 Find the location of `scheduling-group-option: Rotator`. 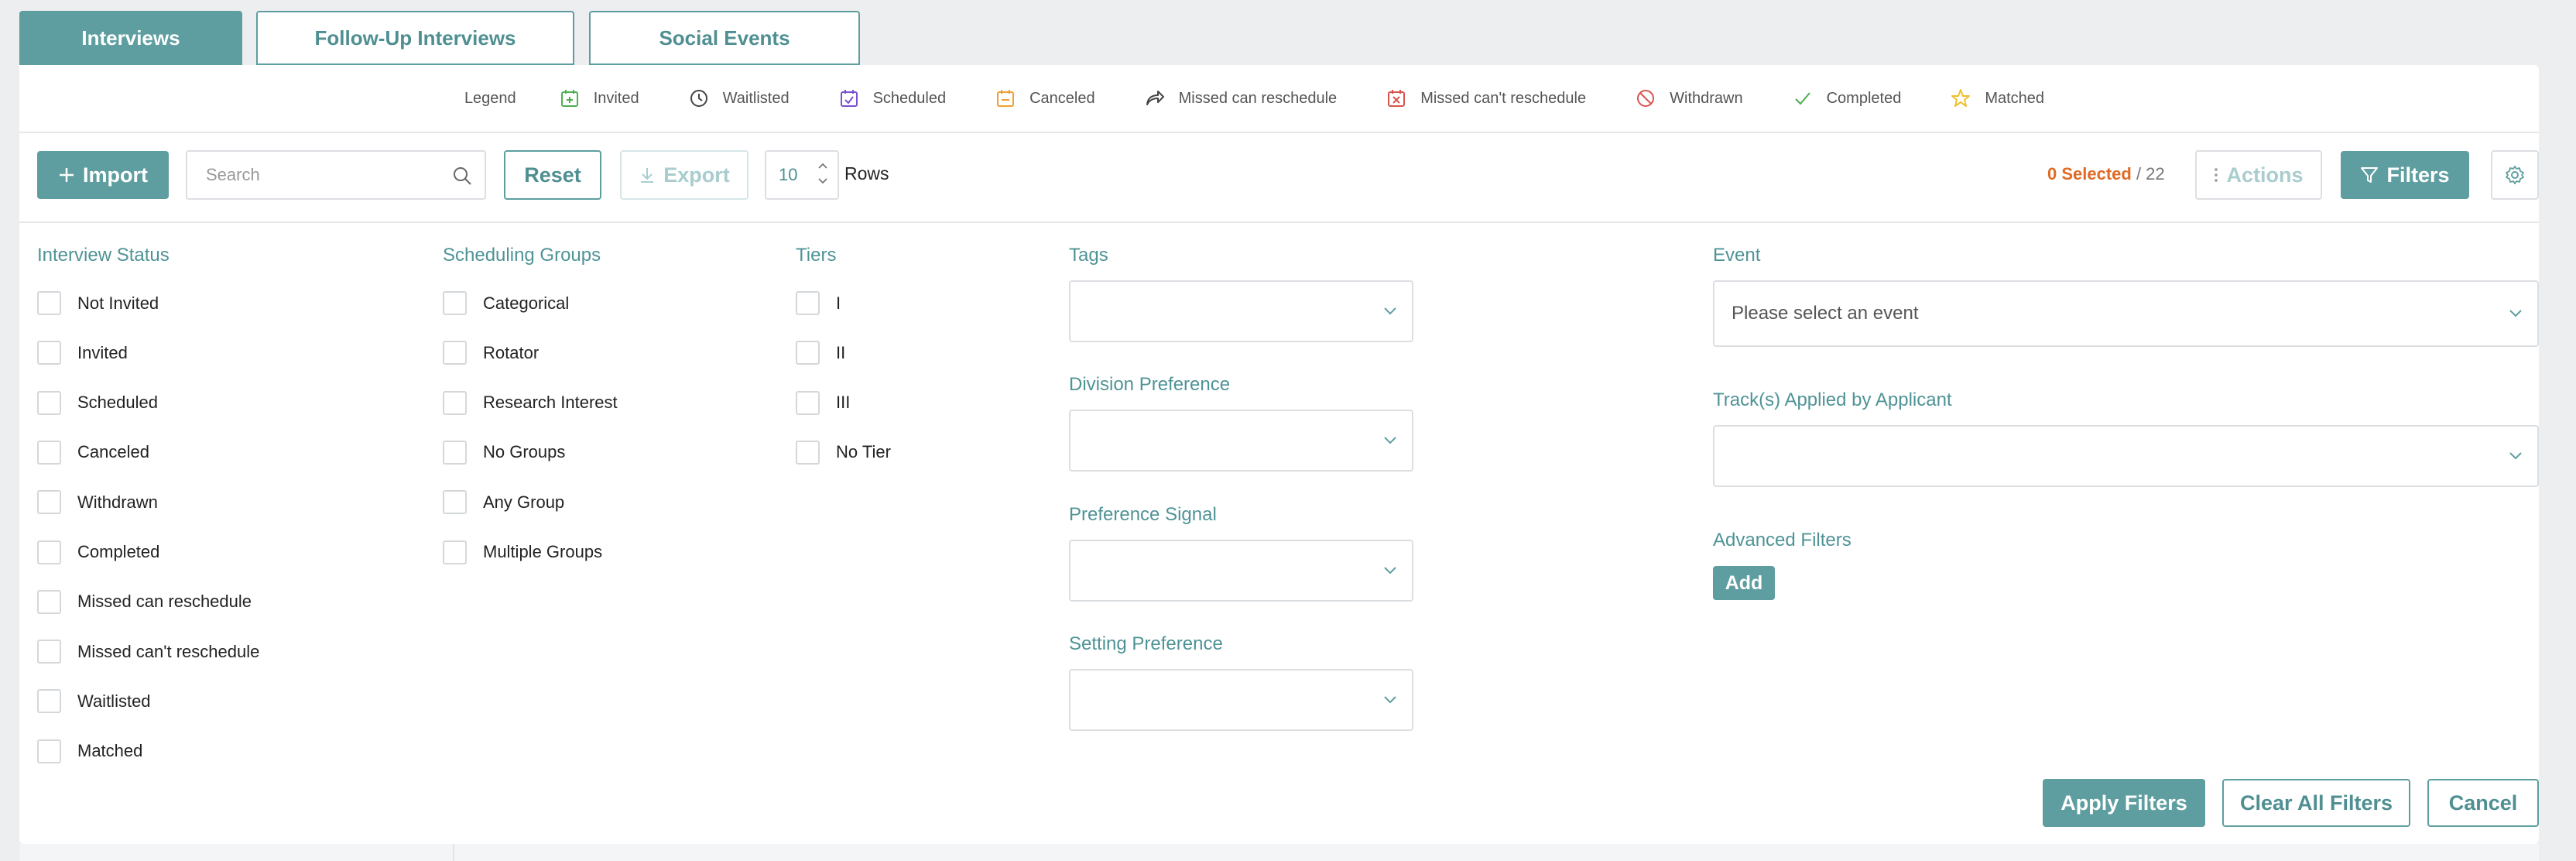

scheduling-group-option: Rotator is located at coordinates (491, 353).